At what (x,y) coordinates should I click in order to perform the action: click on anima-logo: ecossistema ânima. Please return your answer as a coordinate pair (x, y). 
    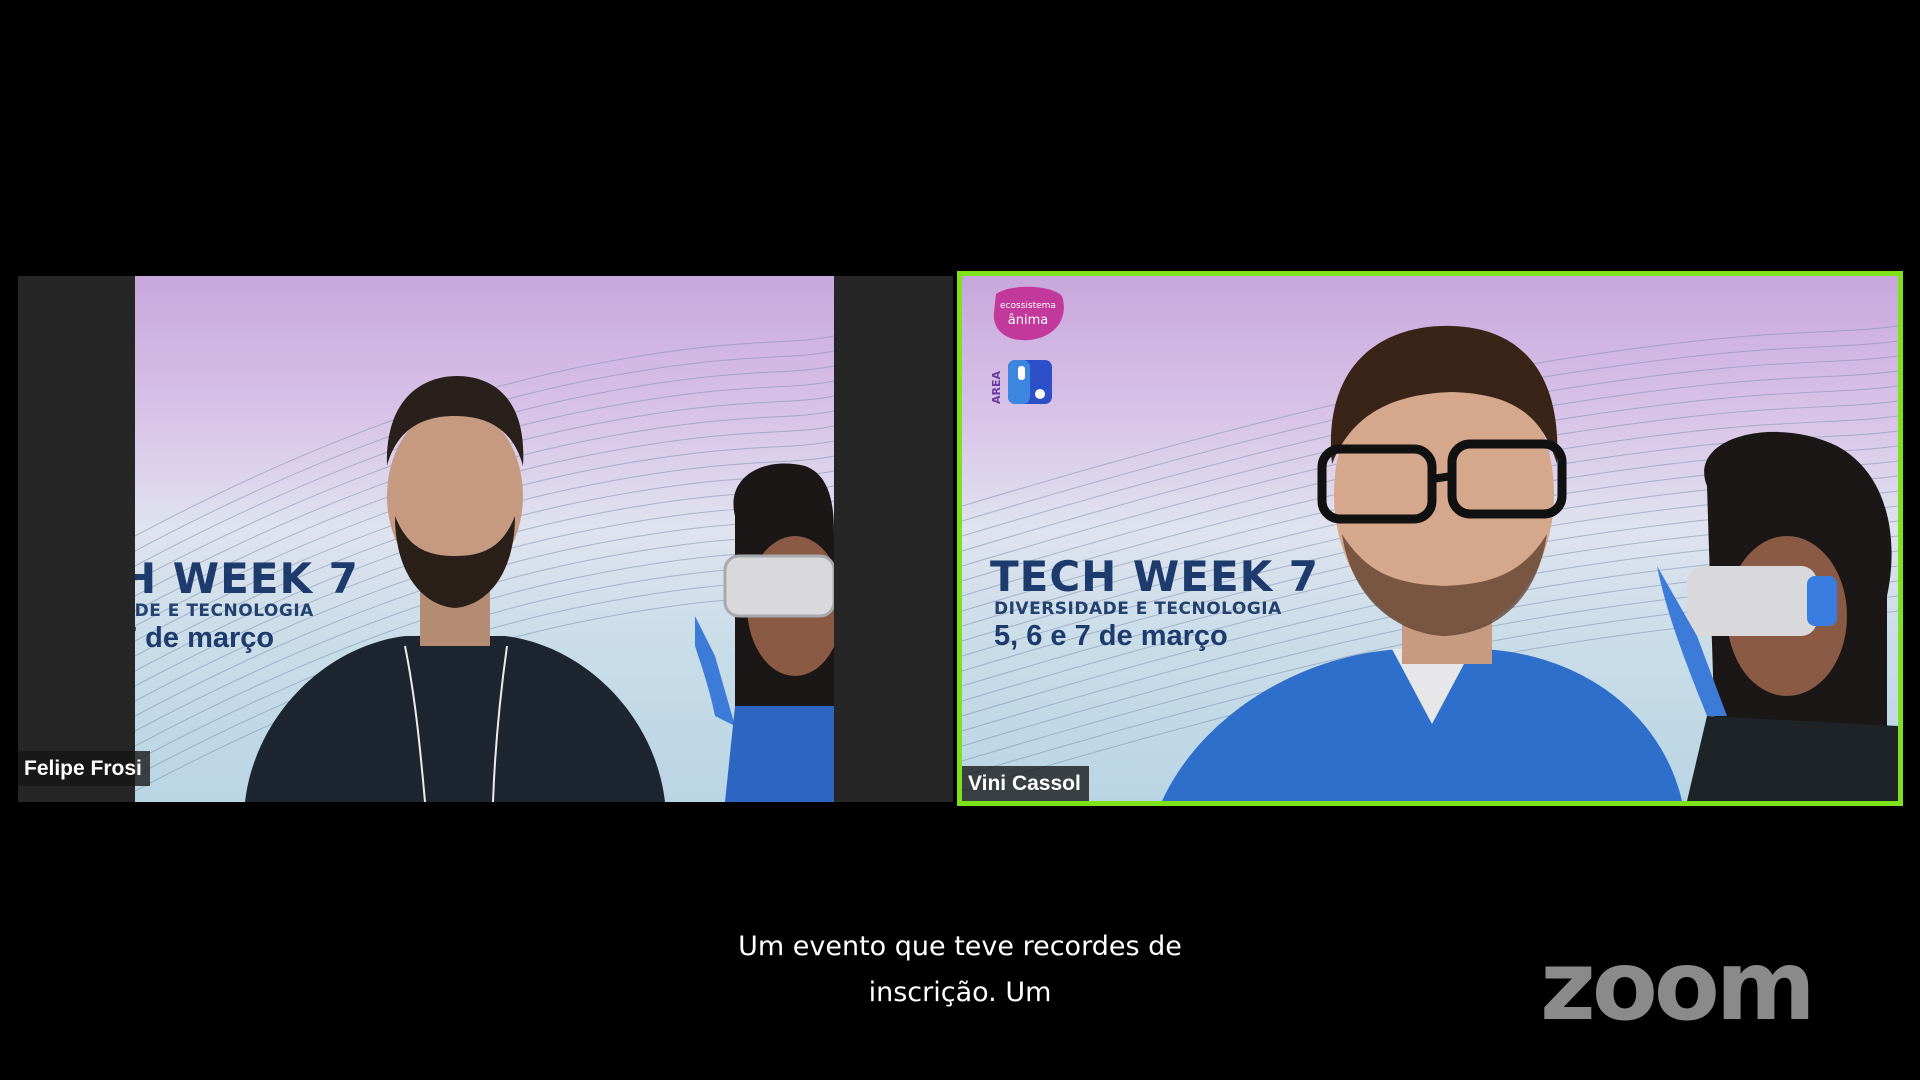
    Looking at the image, I should click on (1028, 313).